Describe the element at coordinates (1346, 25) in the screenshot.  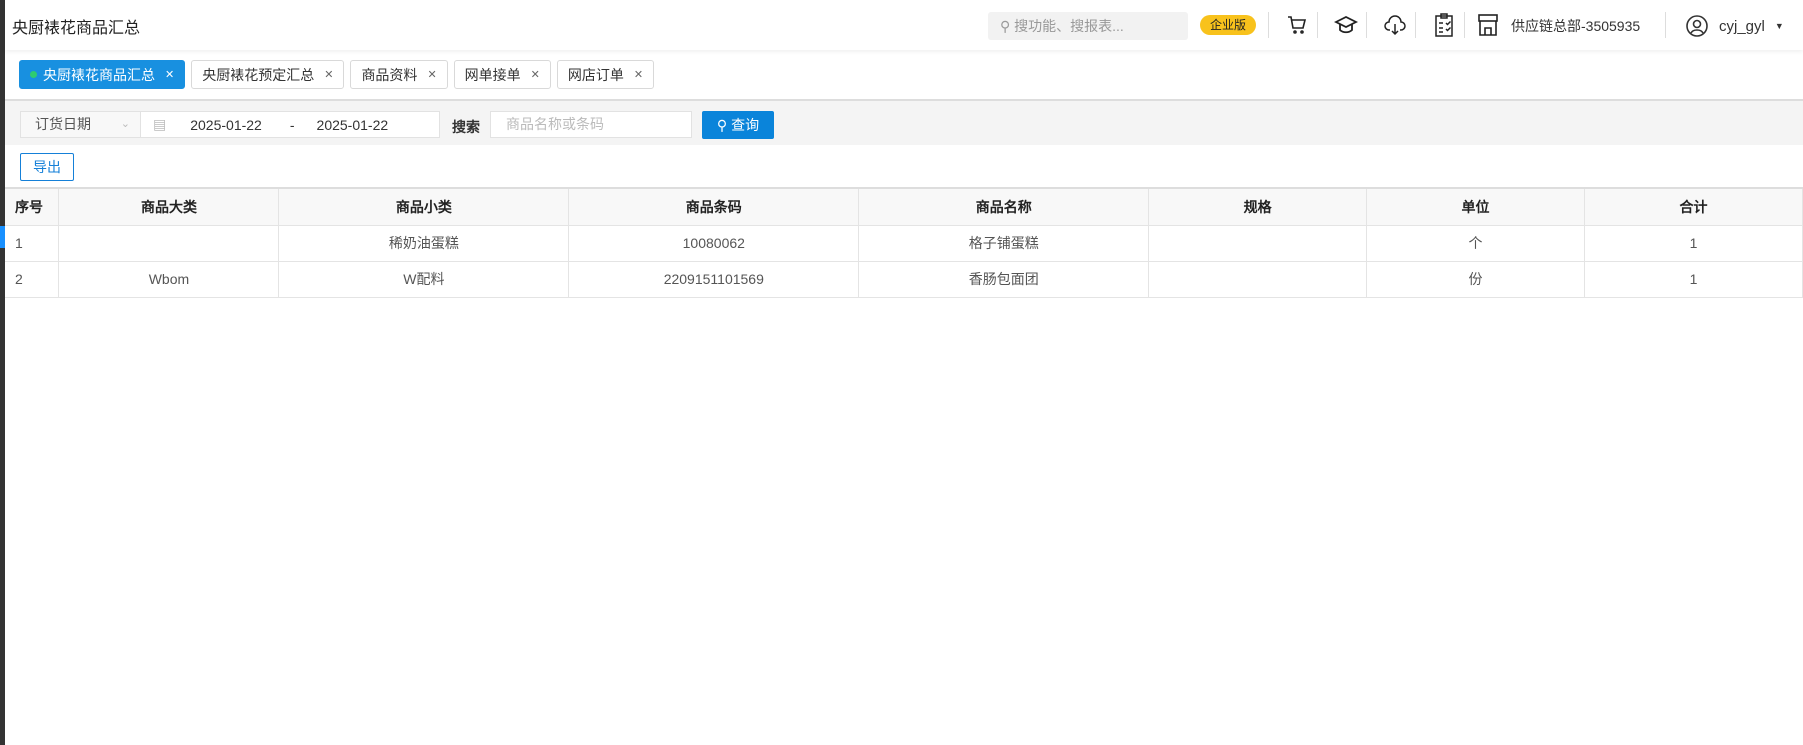
I see `graduation-cap-icon` at that location.